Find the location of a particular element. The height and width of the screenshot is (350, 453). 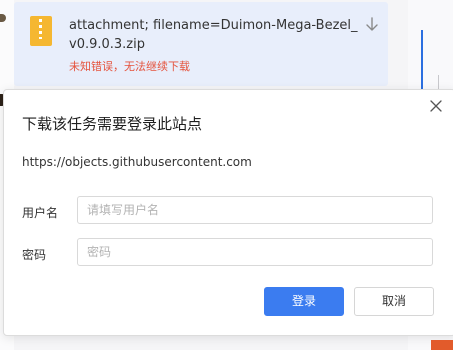

zip-file-icon is located at coordinates (41, 31).